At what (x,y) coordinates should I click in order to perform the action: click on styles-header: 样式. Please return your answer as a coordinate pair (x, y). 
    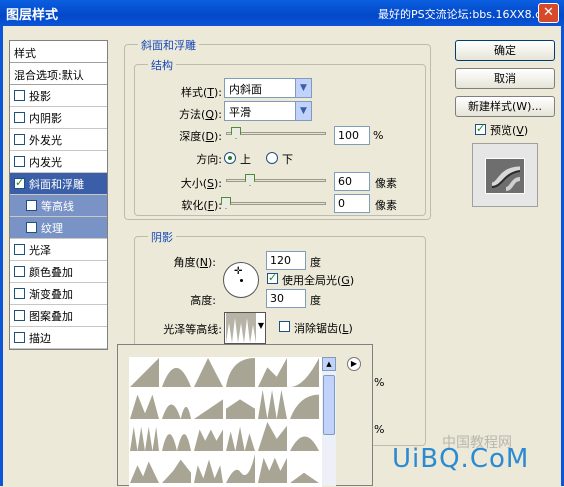
    Looking at the image, I should click on (58, 52).